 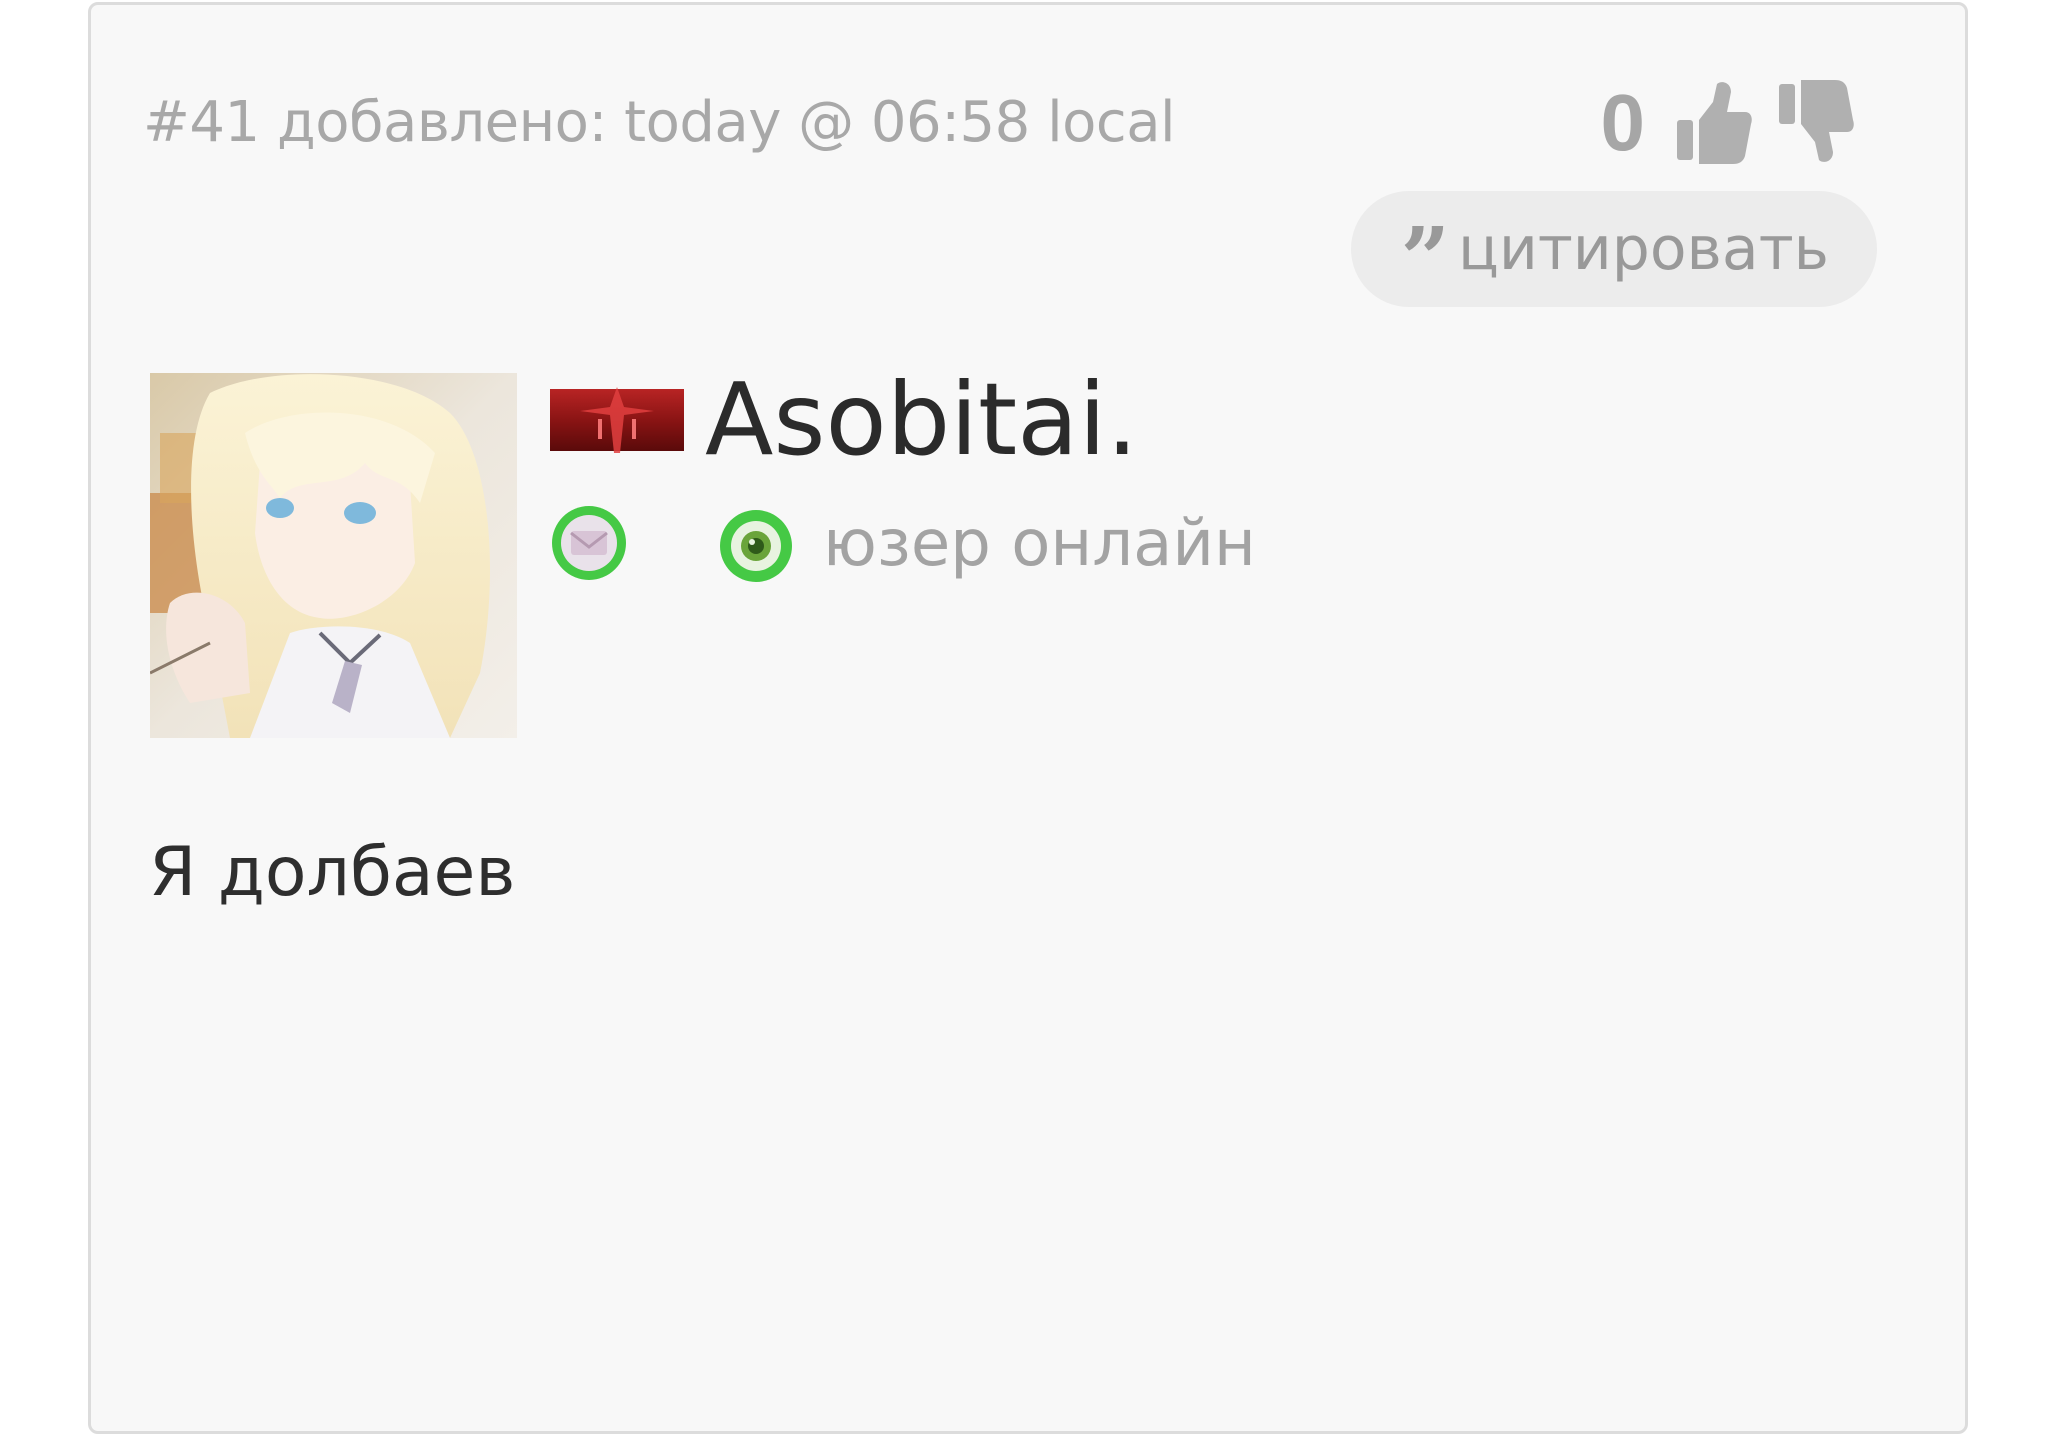 I want to click on vote-count: 0, so click(x=1623, y=122).